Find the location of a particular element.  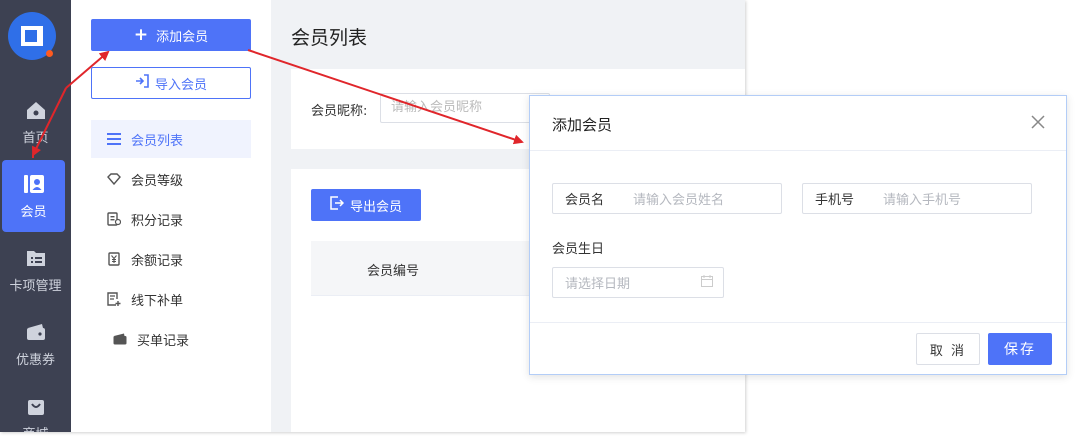

phone-field: 手机号 请输入手机号 is located at coordinates (917, 198).